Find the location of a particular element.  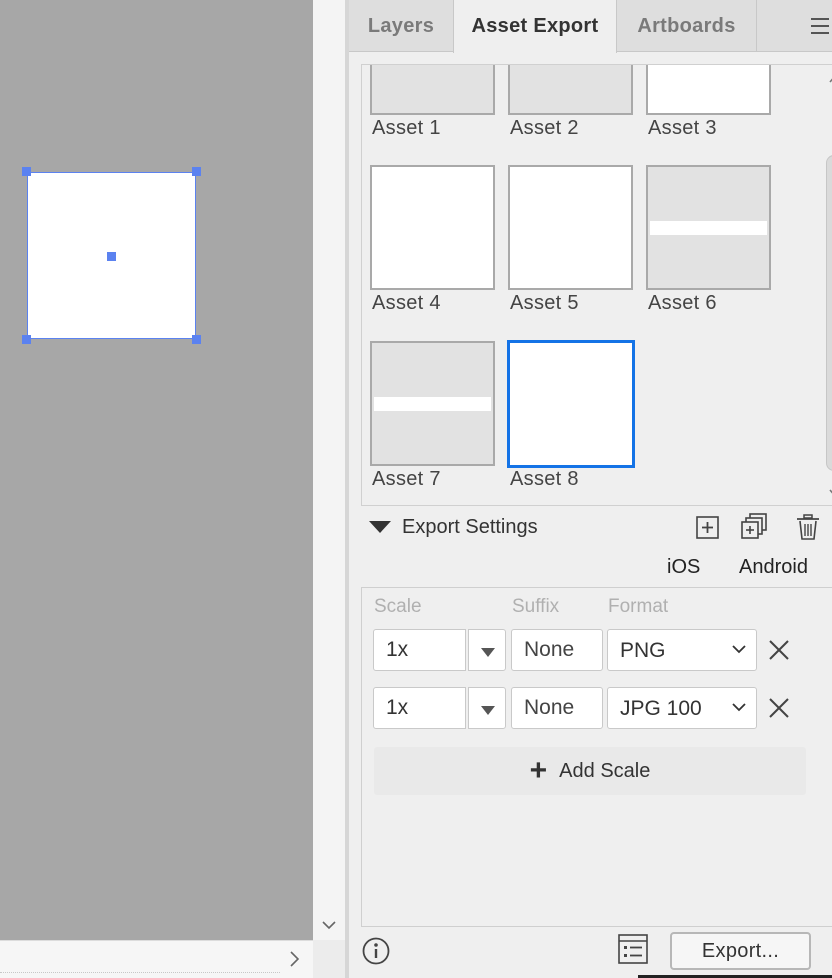

asset-label: Asset 2 is located at coordinates (544, 128).